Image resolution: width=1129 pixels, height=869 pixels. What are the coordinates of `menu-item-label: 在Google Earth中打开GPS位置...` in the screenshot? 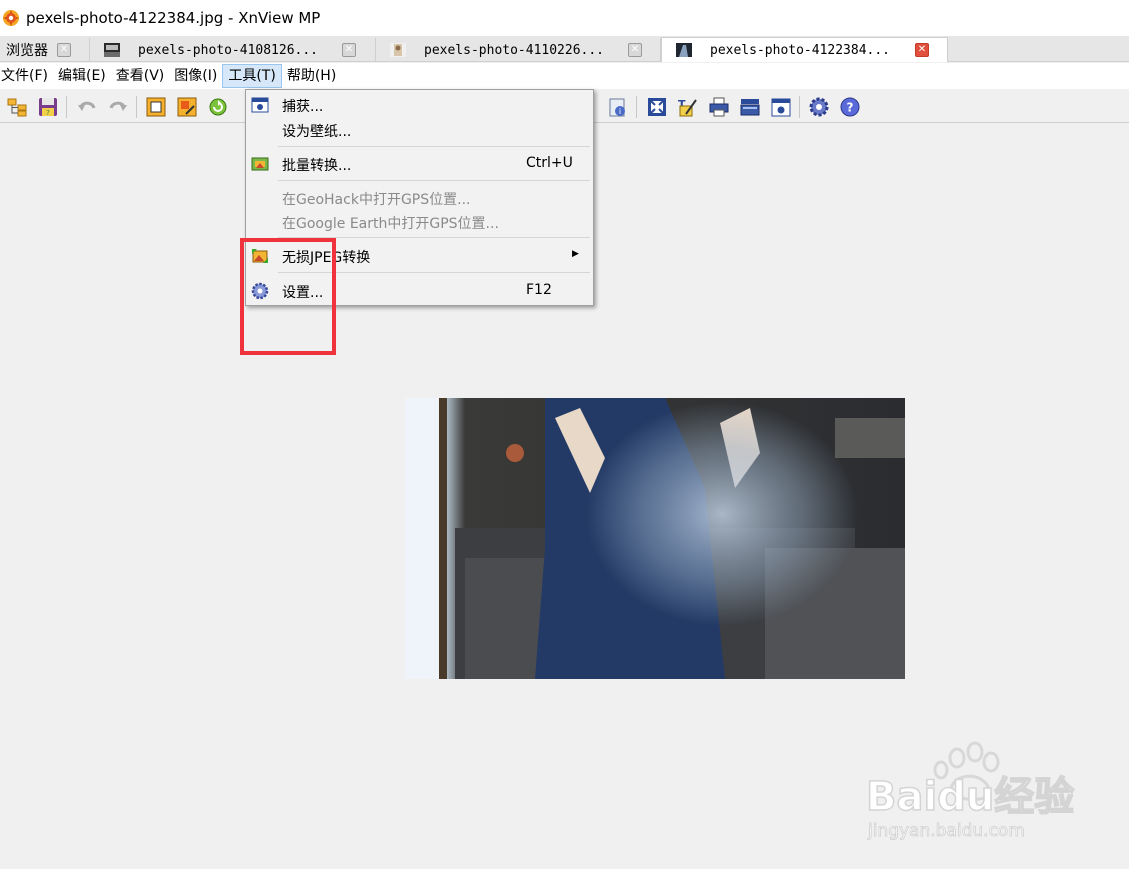 It's located at (390, 224).